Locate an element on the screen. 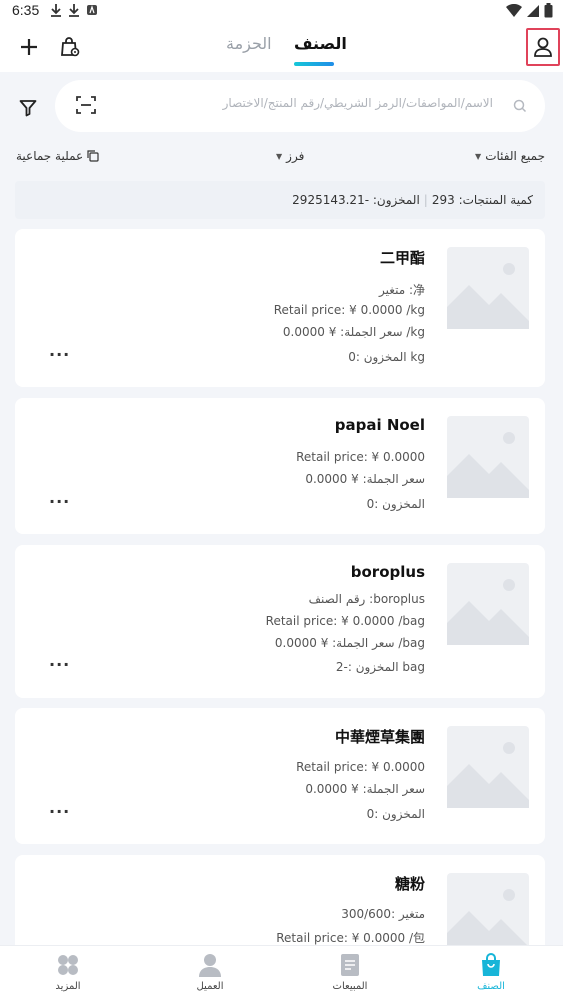 The height and width of the screenshot is (999, 563). customer-icon is located at coordinates (210, 965).